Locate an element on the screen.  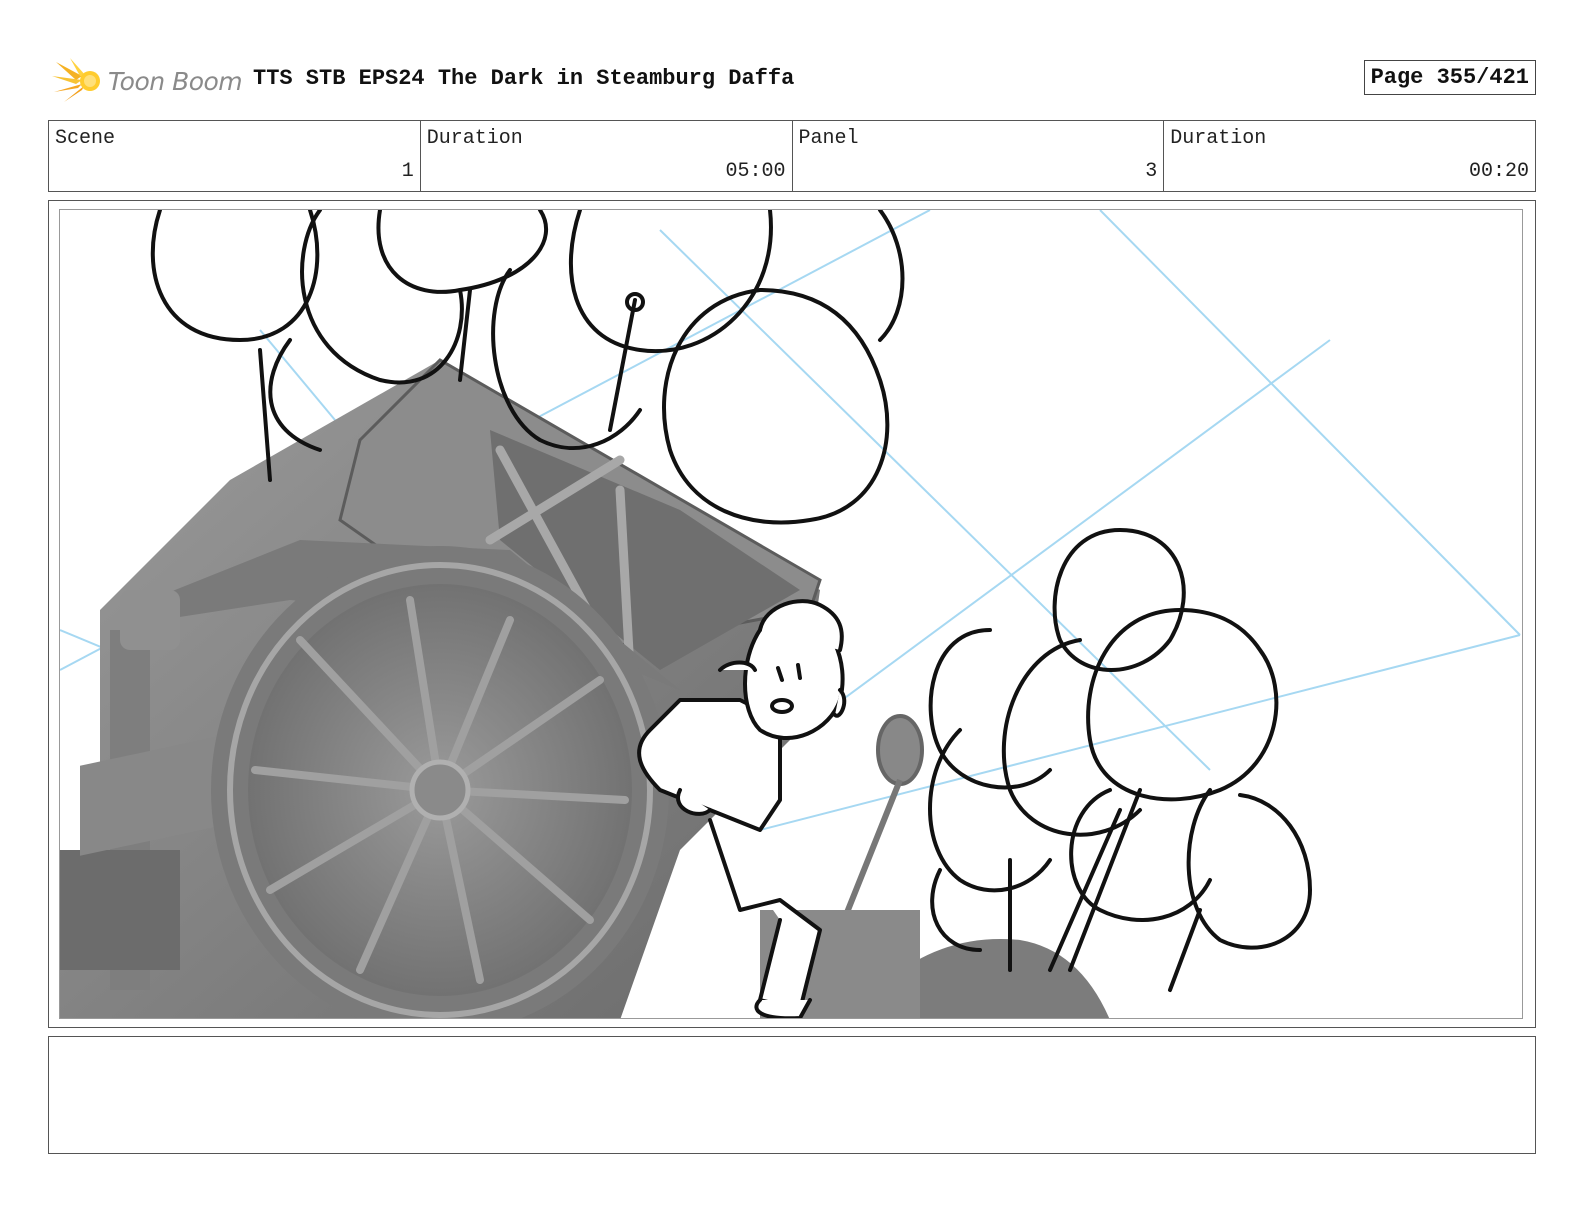
scene-cell: Scene 1 is located at coordinates (235, 156).